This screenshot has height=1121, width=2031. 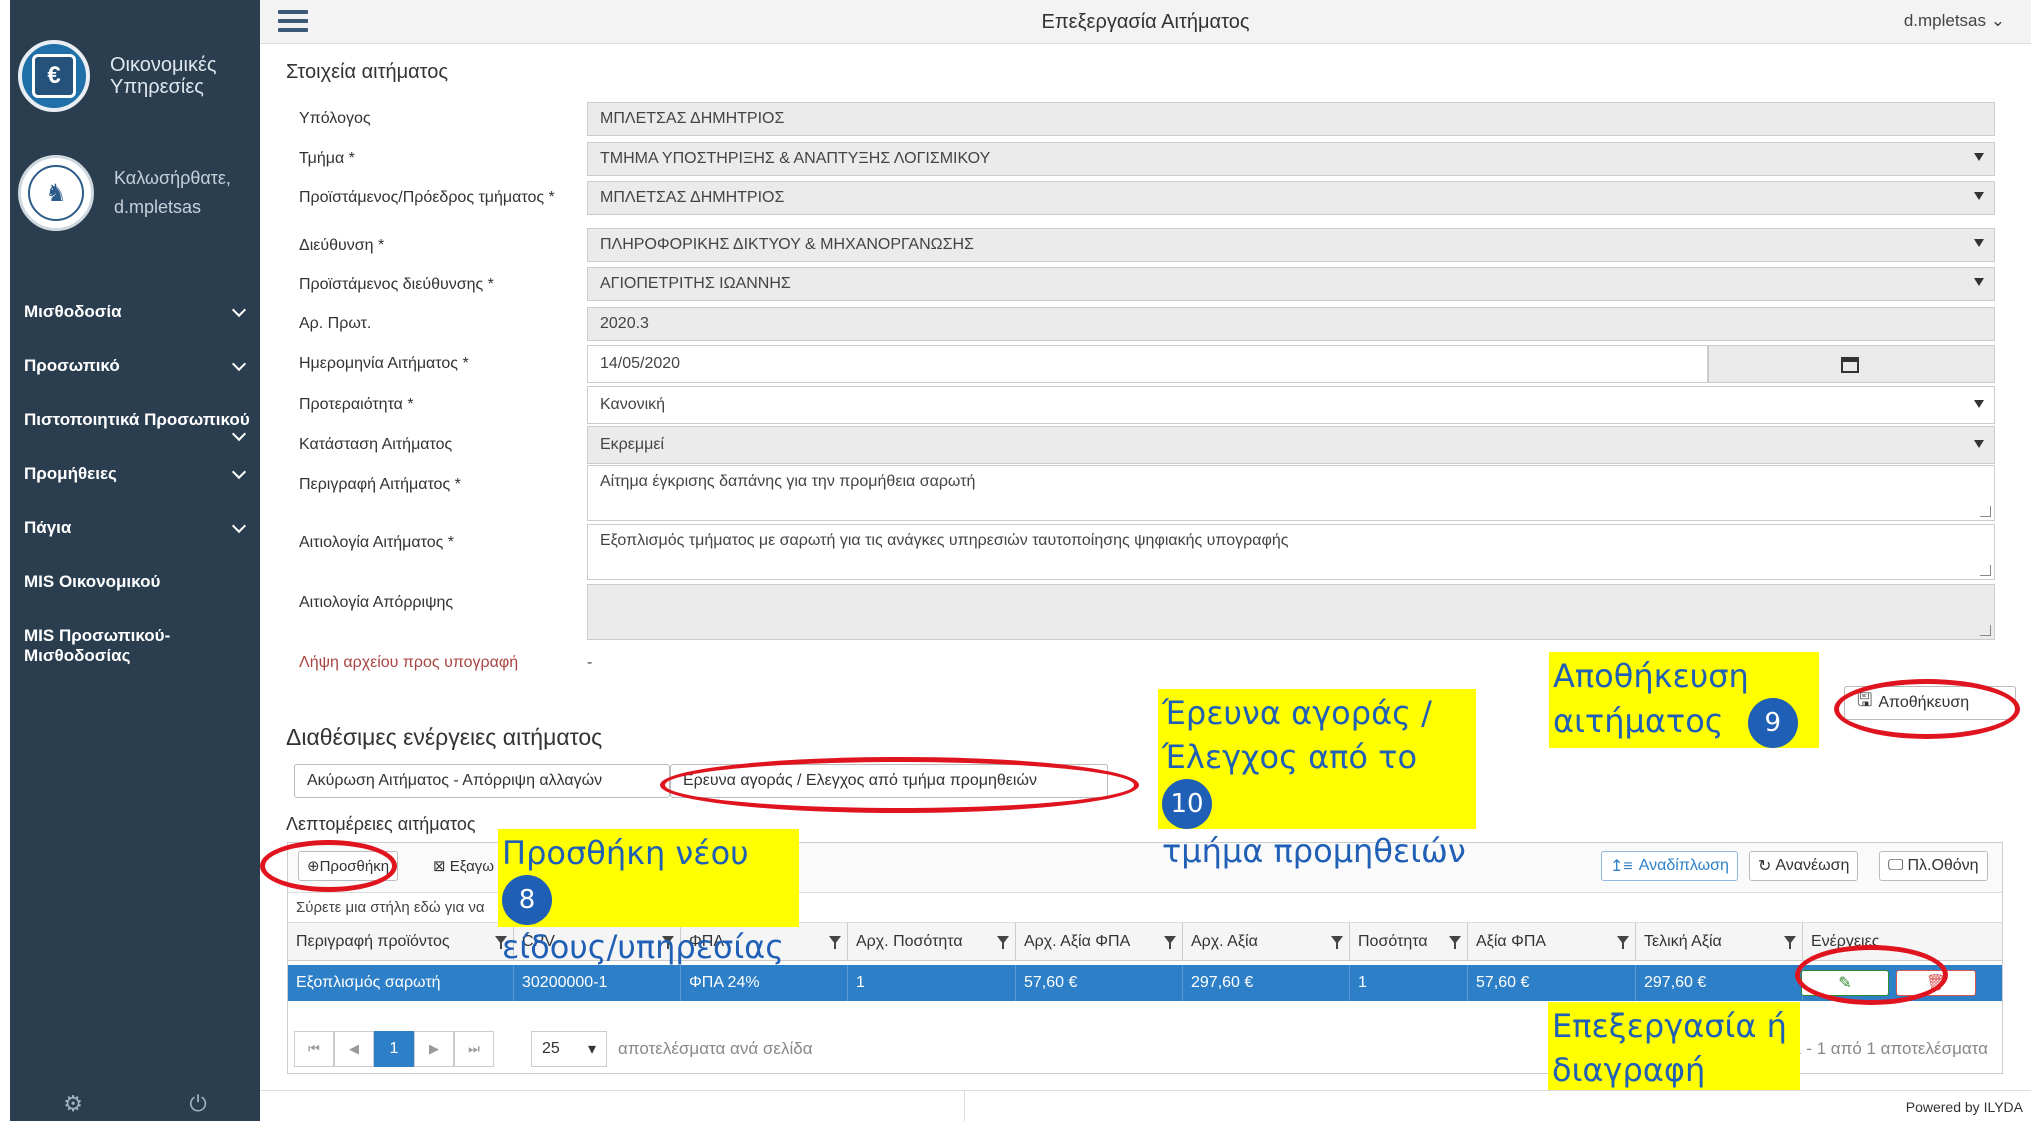 What do you see at coordinates (1927, 709) in the screenshot?
I see `highlight-circle-save` at bounding box center [1927, 709].